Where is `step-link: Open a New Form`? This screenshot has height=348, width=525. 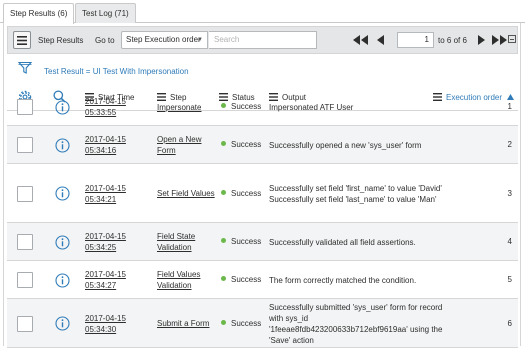
step-link: Open a New Form is located at coordinates (186, 145).